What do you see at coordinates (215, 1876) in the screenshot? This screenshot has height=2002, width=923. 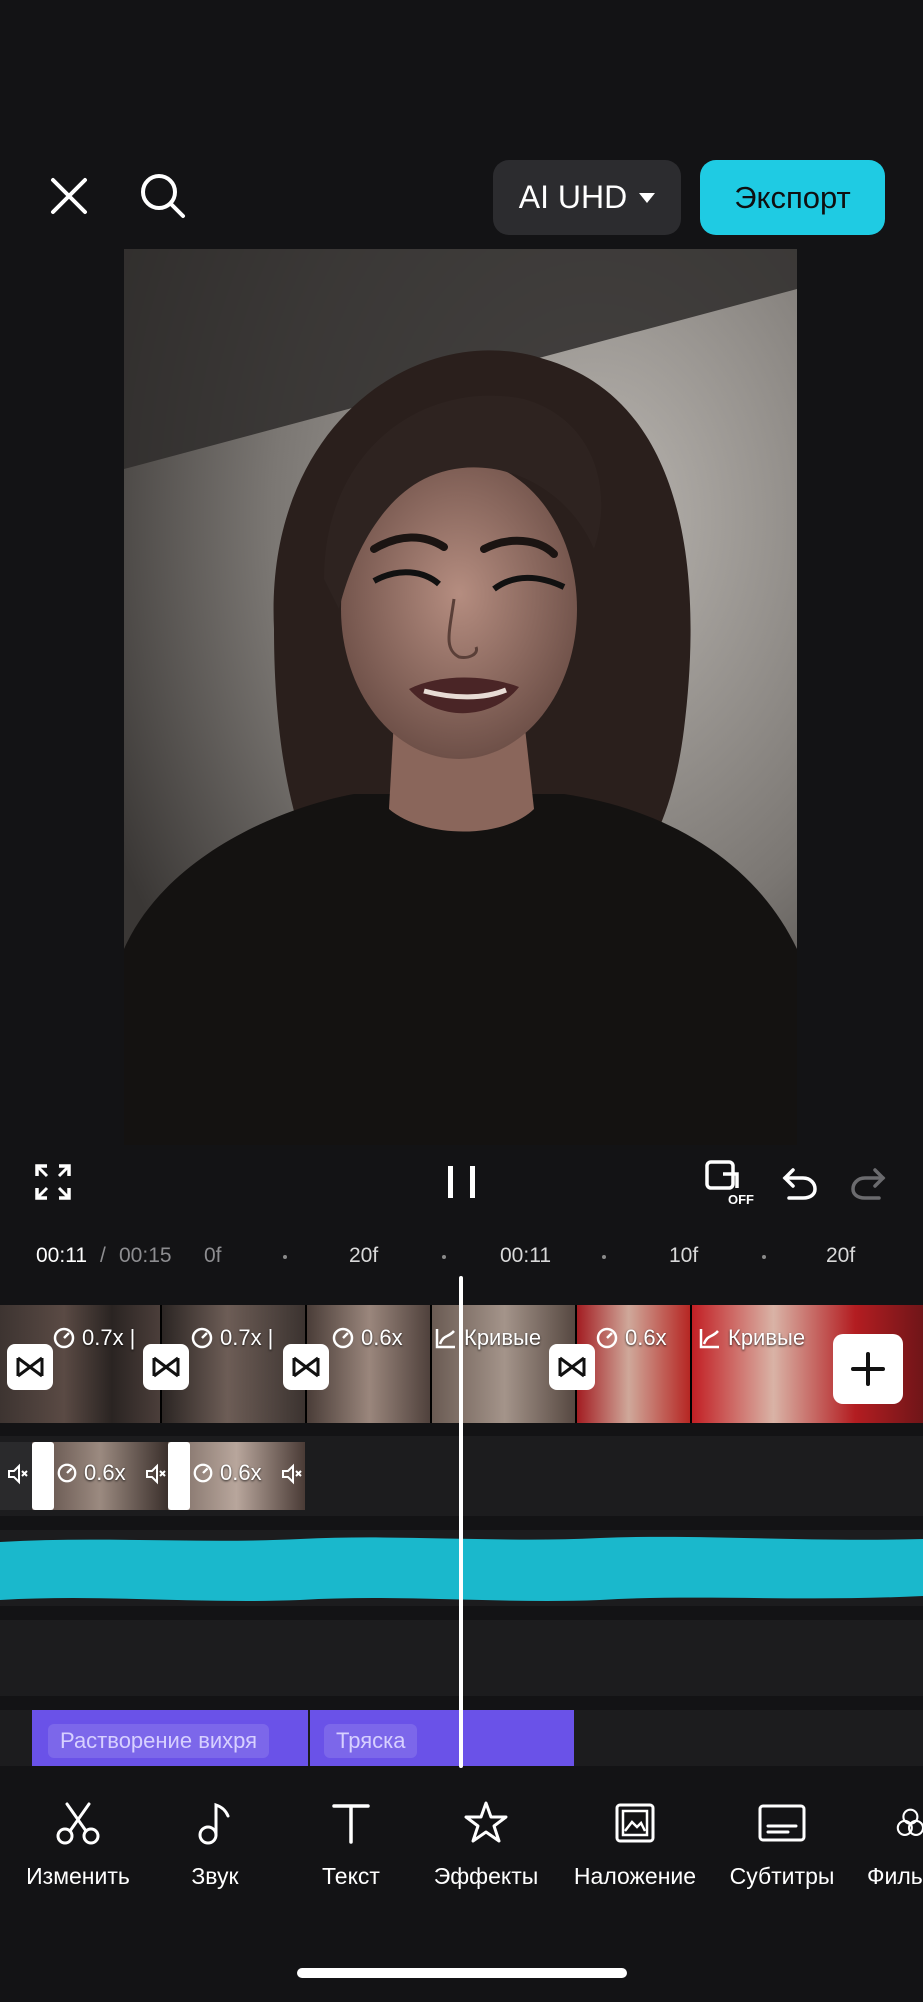 I see `tool-label: Звук` at bounding box center [215, 1876].